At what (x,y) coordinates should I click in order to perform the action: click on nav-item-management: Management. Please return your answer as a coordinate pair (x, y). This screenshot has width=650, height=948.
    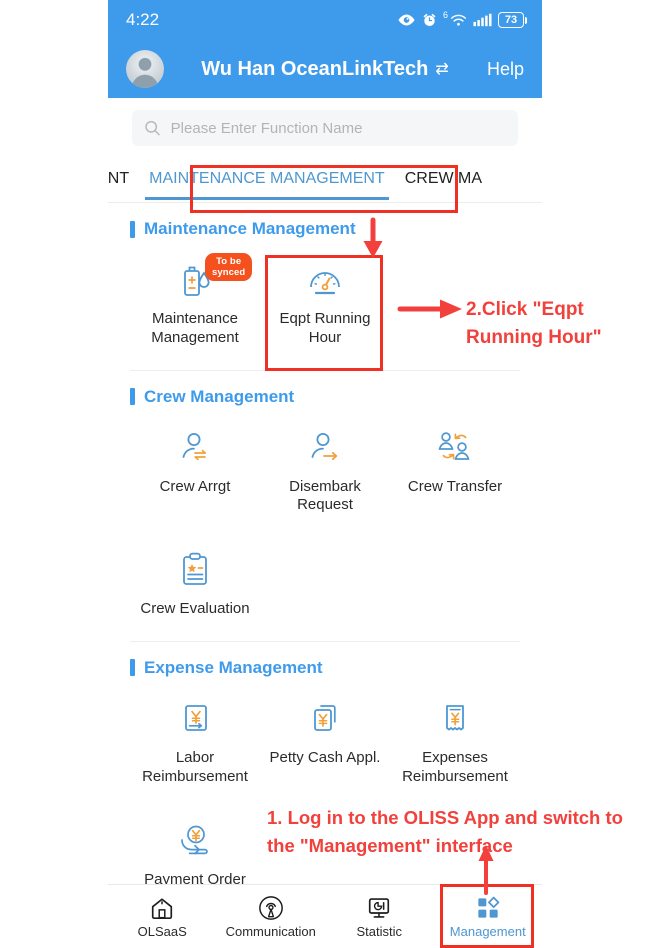
    Looking at the image, I should click on (488, 917).